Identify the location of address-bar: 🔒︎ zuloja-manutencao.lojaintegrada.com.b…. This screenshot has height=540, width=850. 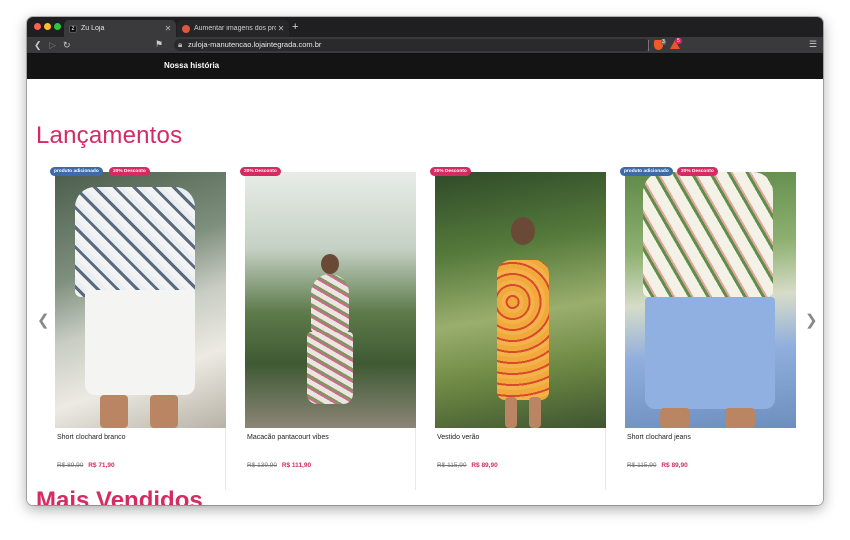
(412, 45).